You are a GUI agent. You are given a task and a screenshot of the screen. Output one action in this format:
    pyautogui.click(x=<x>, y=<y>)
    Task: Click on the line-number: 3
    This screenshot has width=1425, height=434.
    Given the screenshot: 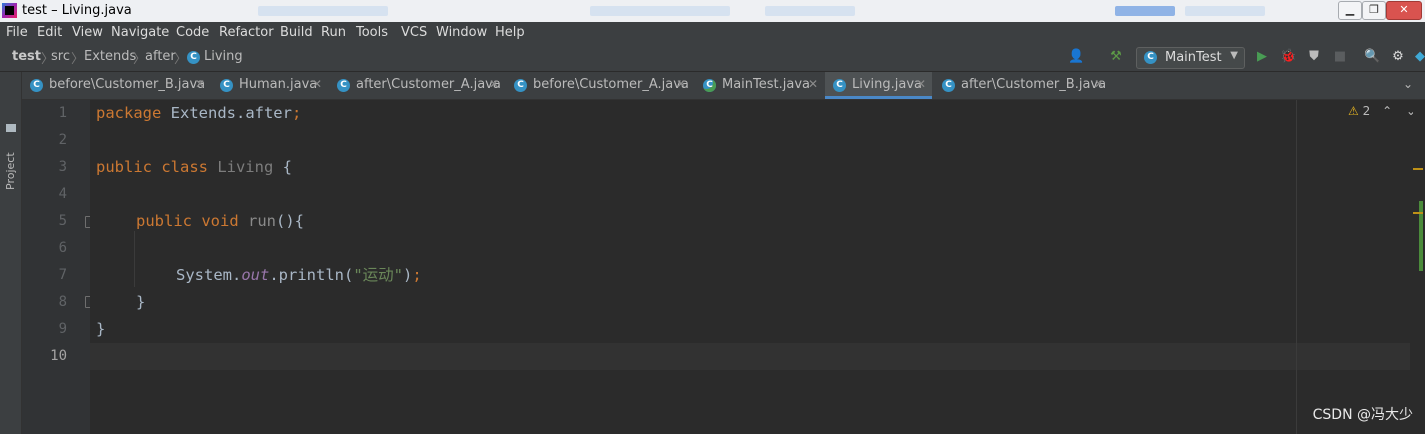 What is the action you would take?
    pyautogui.click(x=62, y=167)
    